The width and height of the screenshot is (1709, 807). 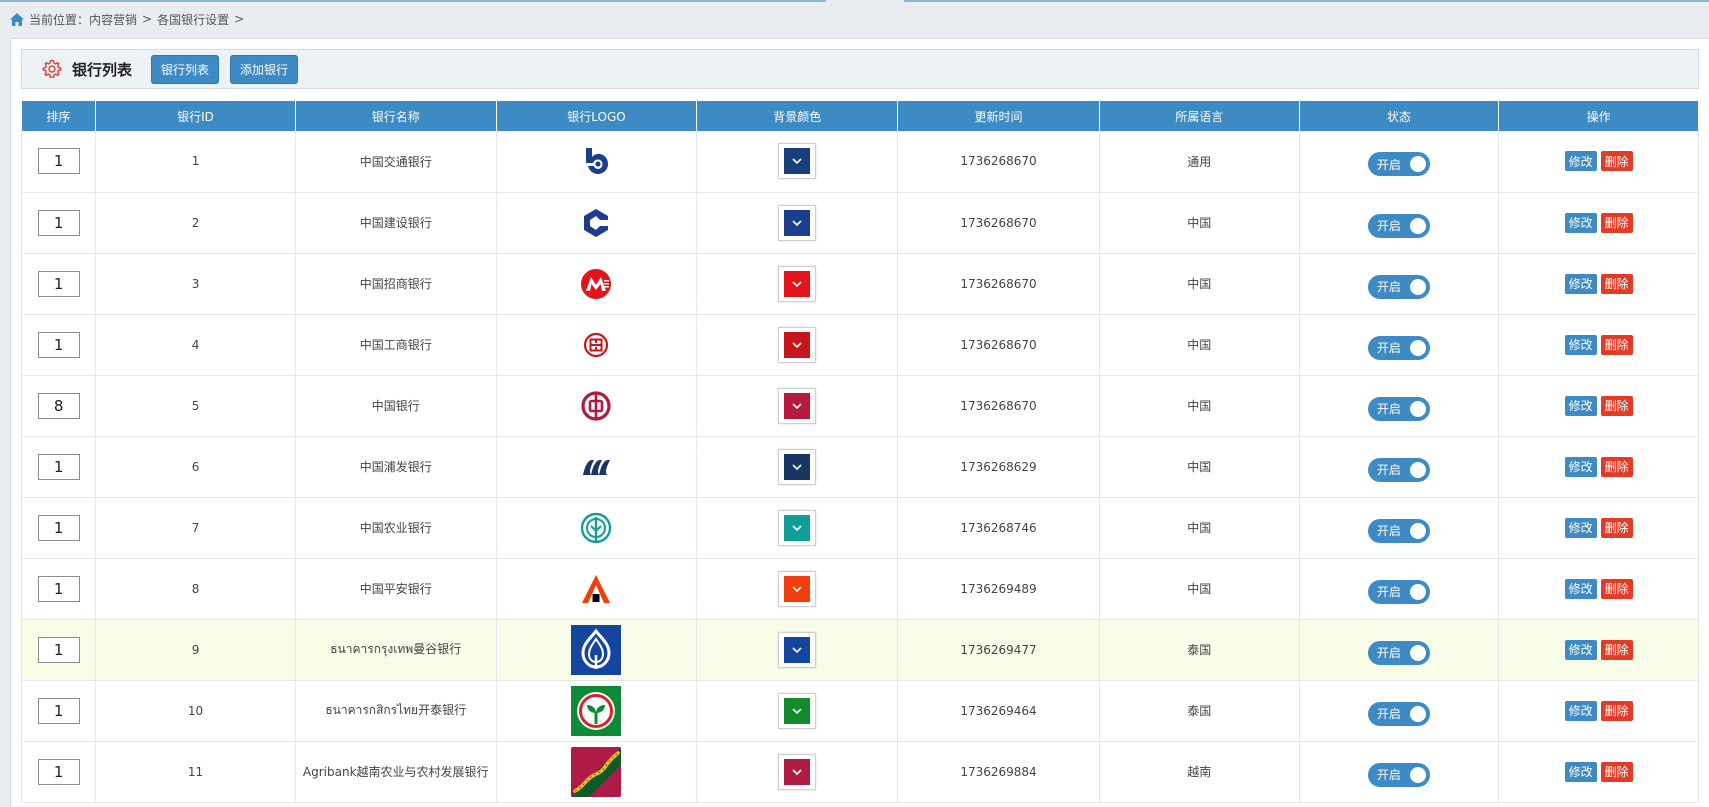 I want to click on bank-list-button: 银行列表, so click(x=185, y=69).